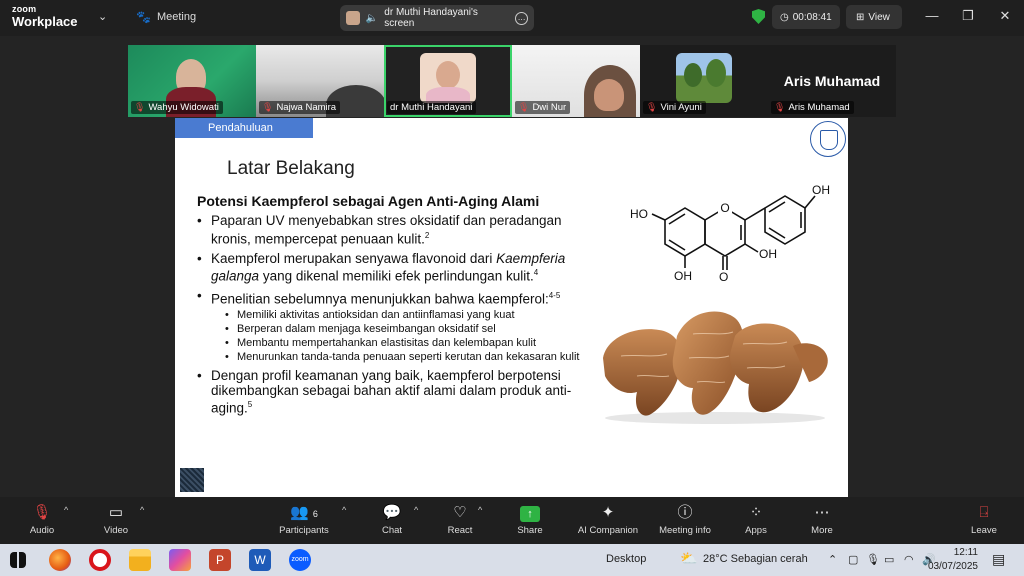 This screenshot has width=1024, height=576. Describe the element at coordinates (639, 214) in the screenshot. I see `ho-left-label: HO` at that location.